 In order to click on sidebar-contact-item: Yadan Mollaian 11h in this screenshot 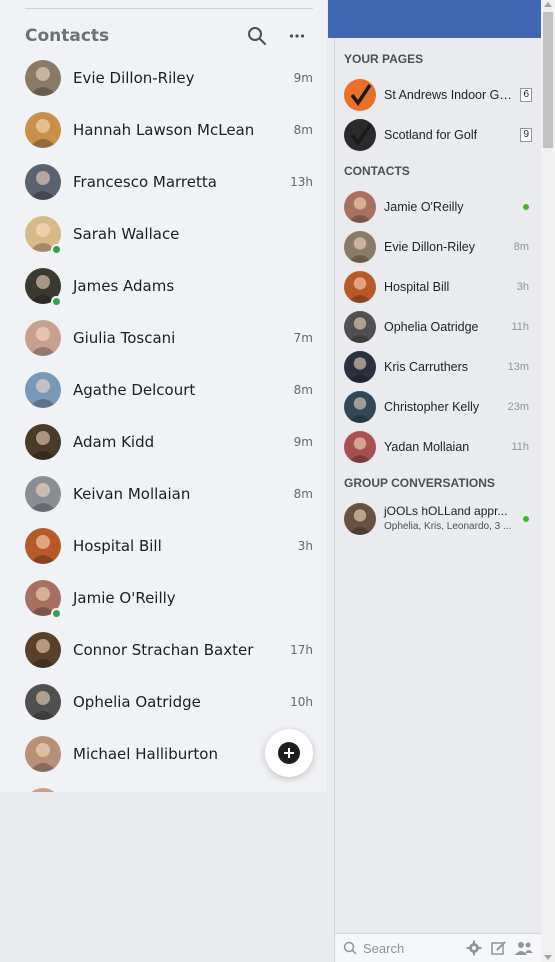, I will do `click(438, 447)`.